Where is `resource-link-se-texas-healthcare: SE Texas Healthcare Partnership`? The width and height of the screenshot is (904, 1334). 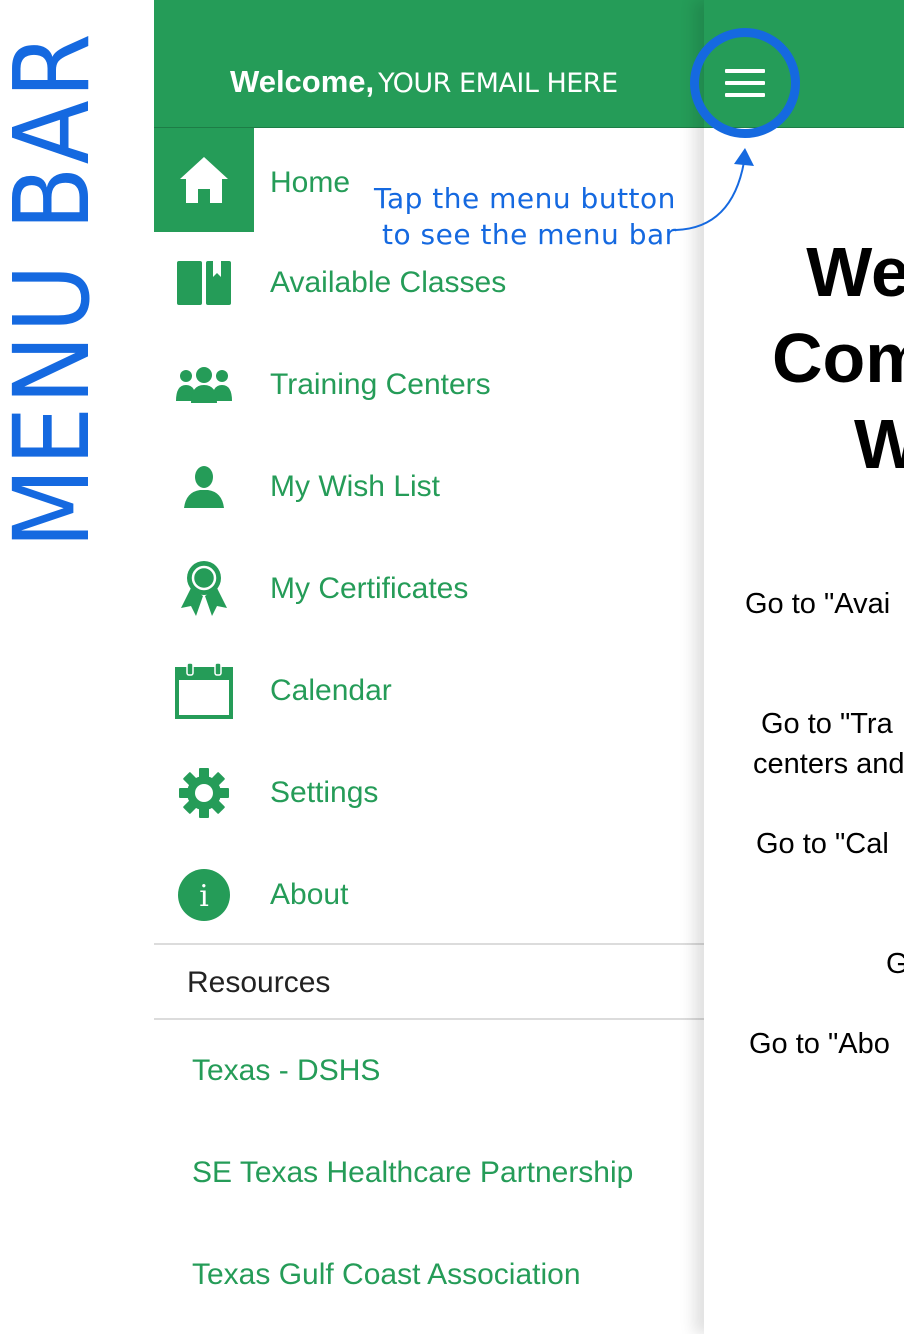 resource-link-se-texas-healthcare: SE Texas Healthcare Partnership is located at coordinates (412, 1173).